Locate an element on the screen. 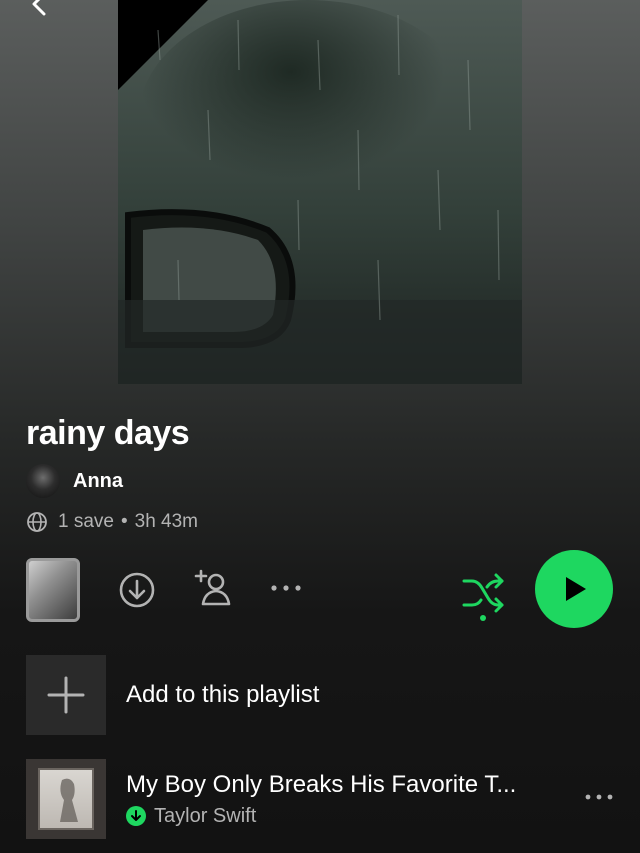 This screenshot has height=853, width=640. back-button is located at coordinates (40, 11).